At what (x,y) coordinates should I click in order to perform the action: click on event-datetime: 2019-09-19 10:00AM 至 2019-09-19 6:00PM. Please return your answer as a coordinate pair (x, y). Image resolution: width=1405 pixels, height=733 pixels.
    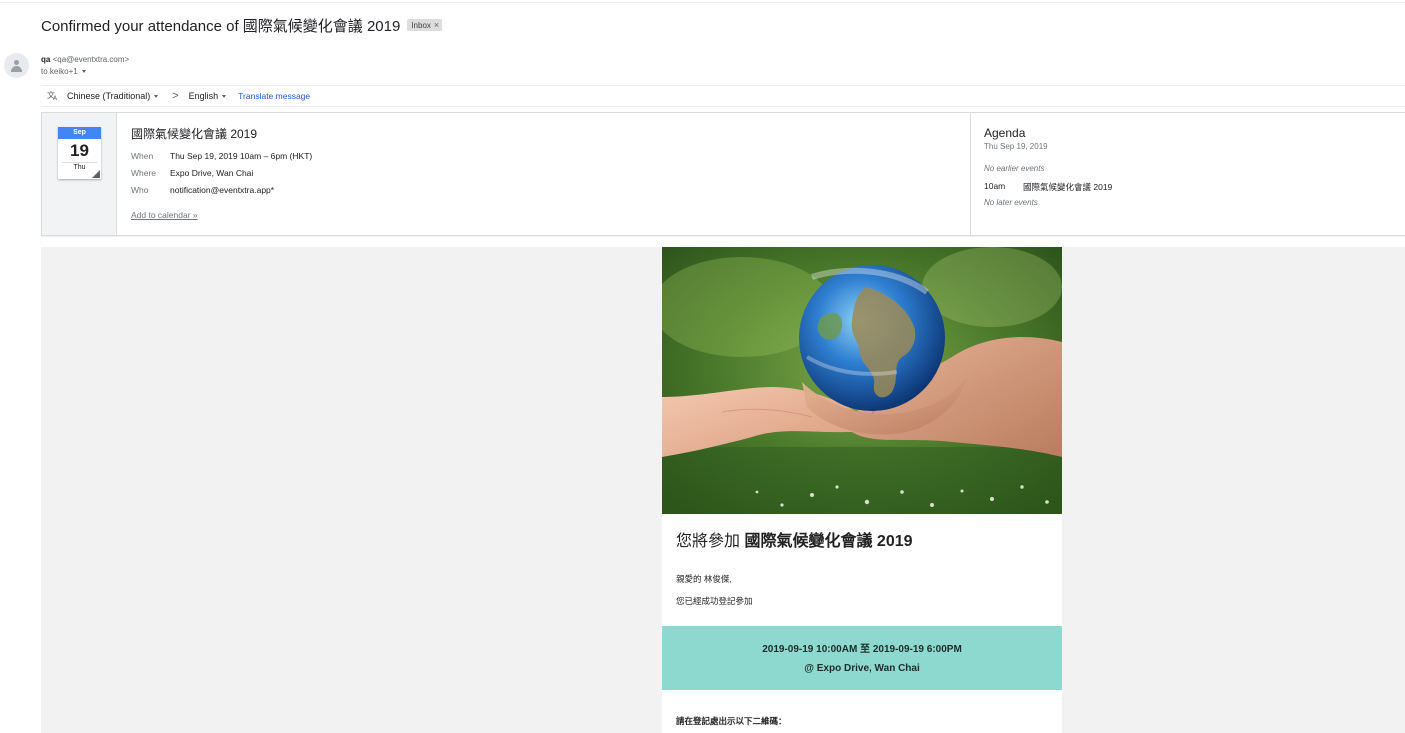
    Looking at the image, I should click on (862, 649).